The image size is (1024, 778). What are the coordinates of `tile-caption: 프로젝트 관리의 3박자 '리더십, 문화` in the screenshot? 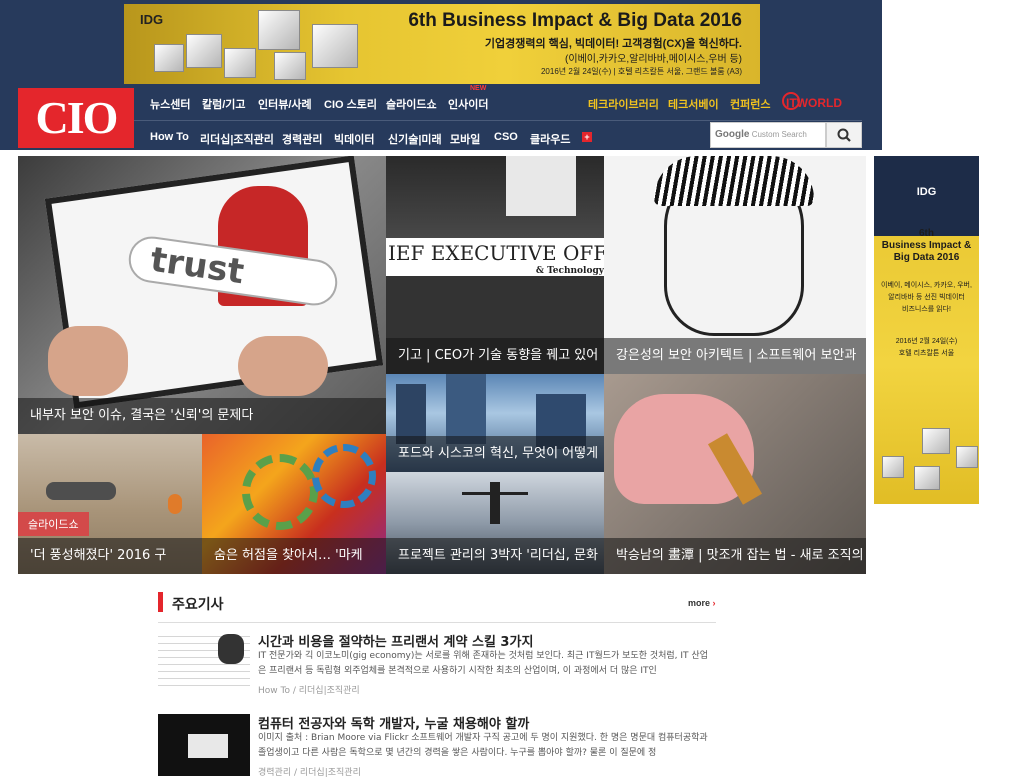 It's located at (495, 556).